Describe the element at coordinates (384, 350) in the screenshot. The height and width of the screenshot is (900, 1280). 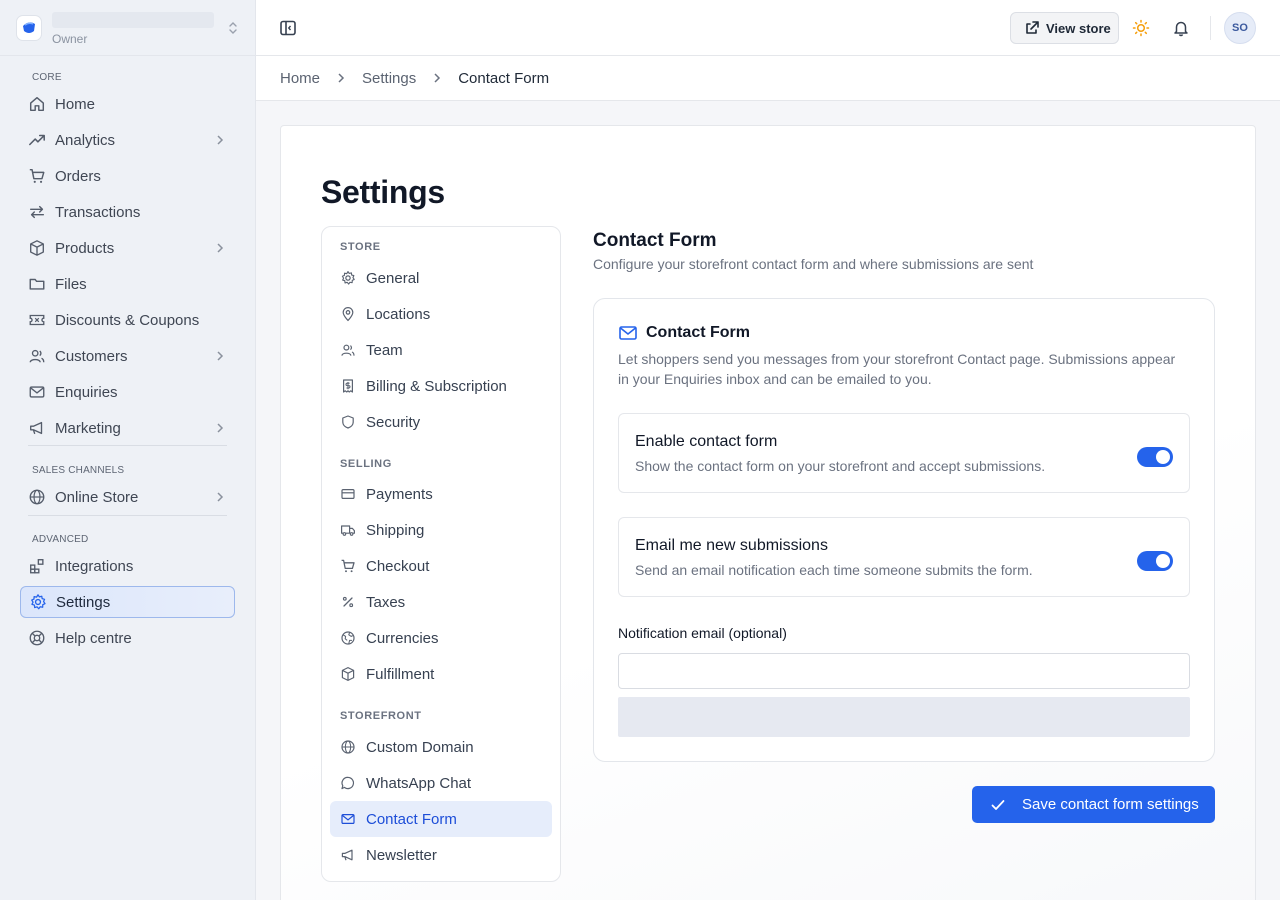
I see `settings-nav-label: Team` at that location.